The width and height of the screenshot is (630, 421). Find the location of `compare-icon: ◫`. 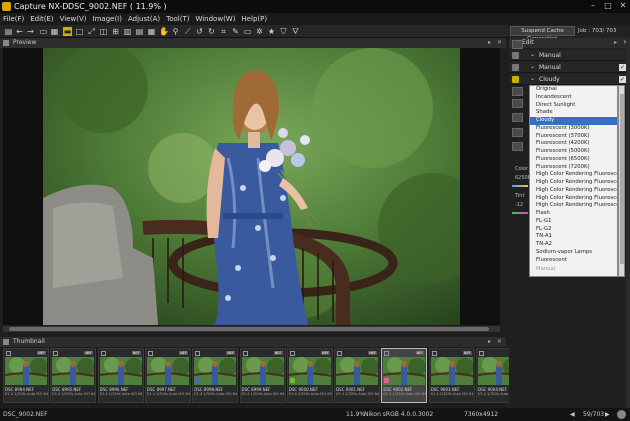

compare-icon: ◫ is located at coordinates (103, 31).